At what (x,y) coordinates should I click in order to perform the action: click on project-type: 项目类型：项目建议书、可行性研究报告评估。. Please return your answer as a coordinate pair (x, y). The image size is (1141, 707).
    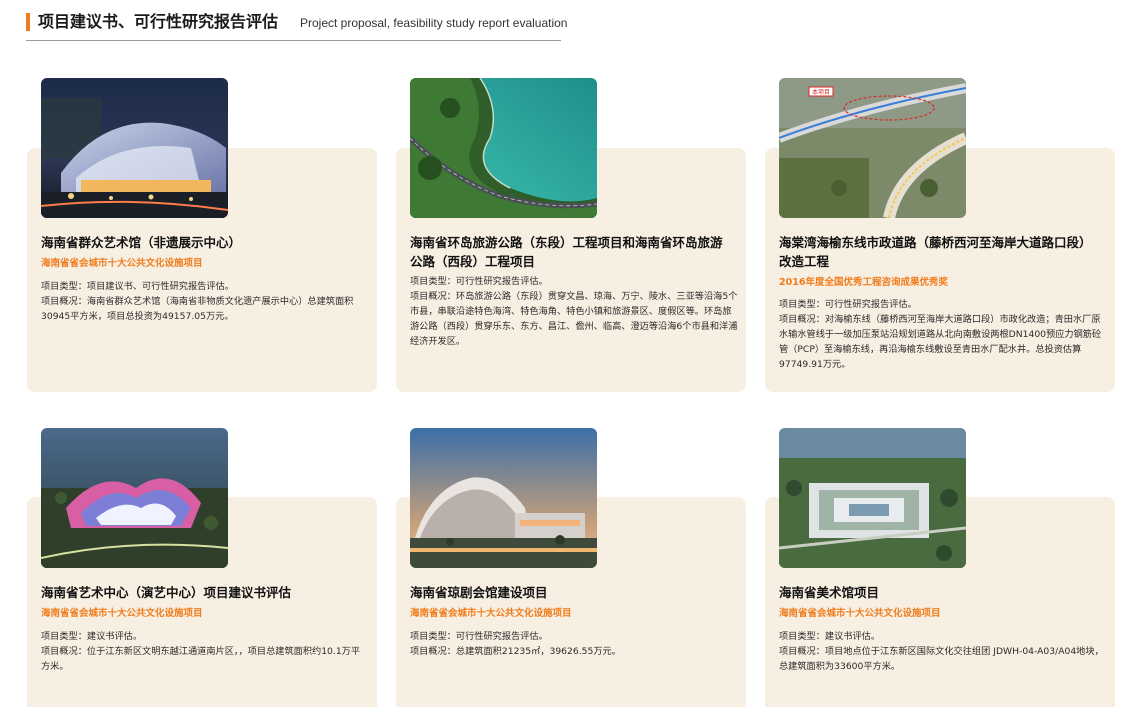
    Looking at the image, I should click on (137, 286).